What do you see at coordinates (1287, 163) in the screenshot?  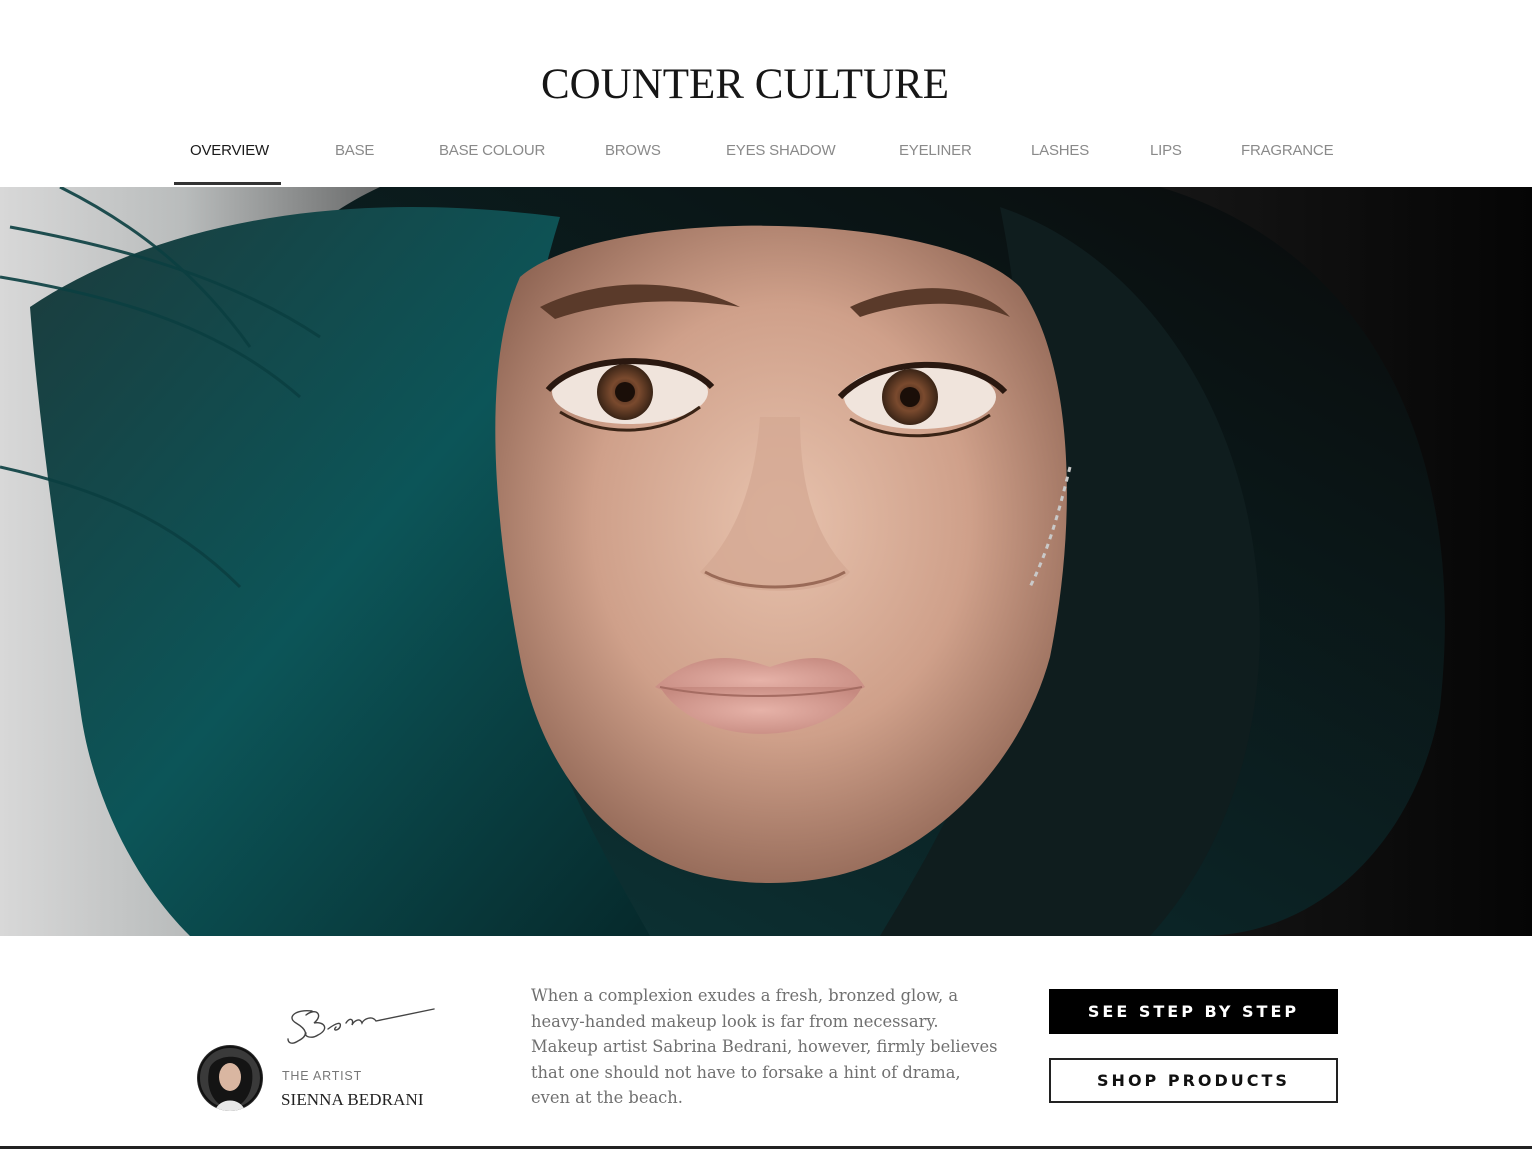 I see `tab-fragrance: FRAGRANCE` at bounding box center [1287, 163].